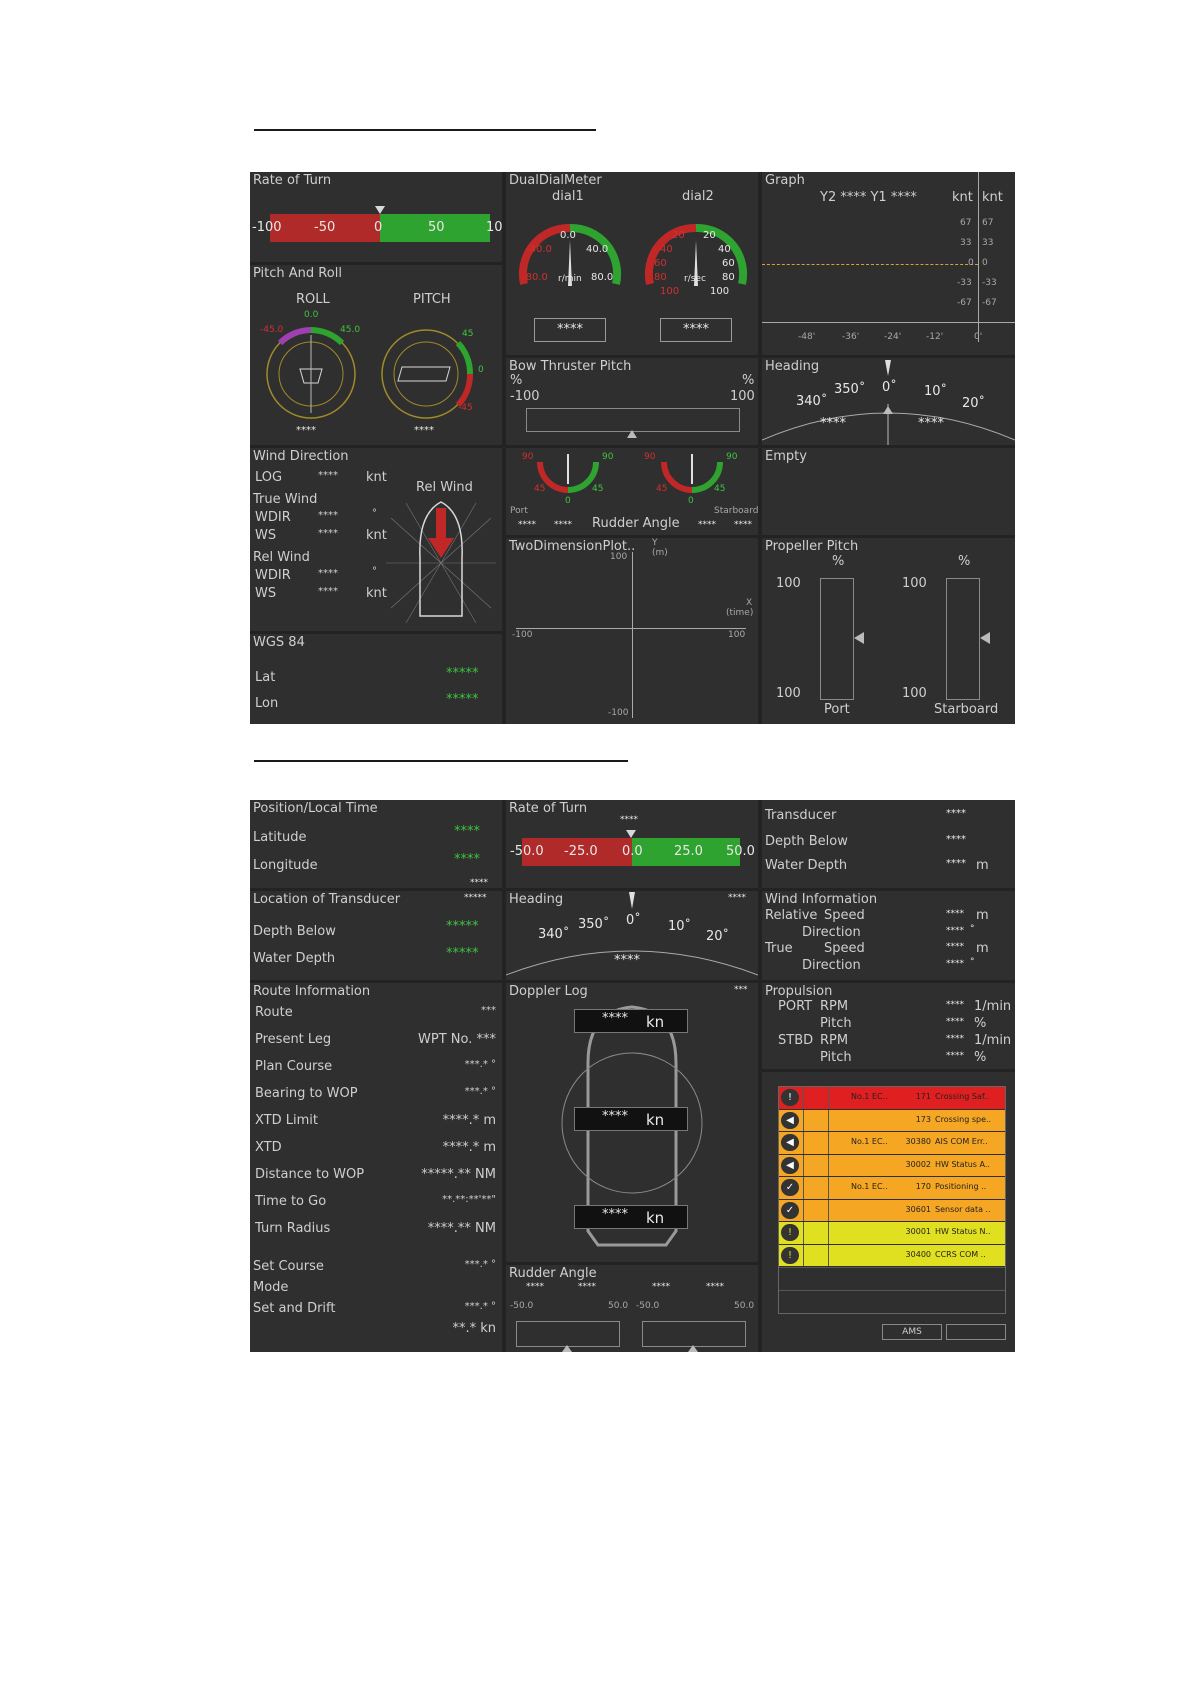 This screenshot has width=1190, height=1684. I want to click on rate-of-turn-panel: Rate of Turn -100 -50 0 50 100, so click(376, 217).